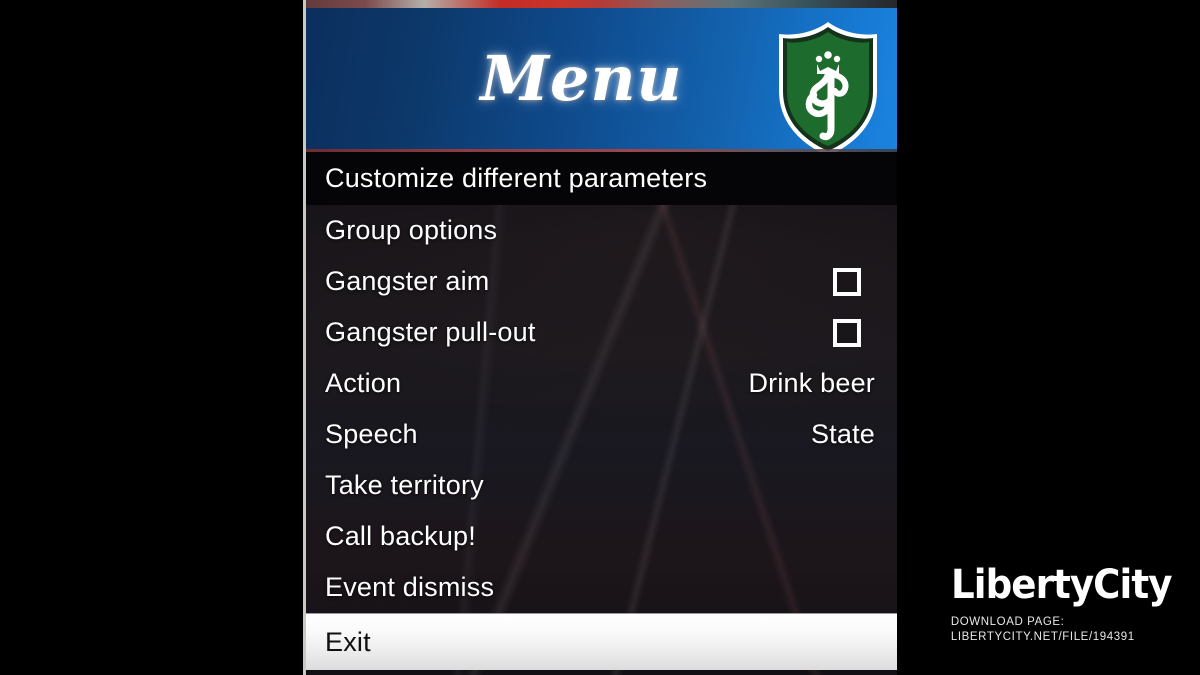  I want to click on menu-item-value-action: Drink beer, so click(811, 383).